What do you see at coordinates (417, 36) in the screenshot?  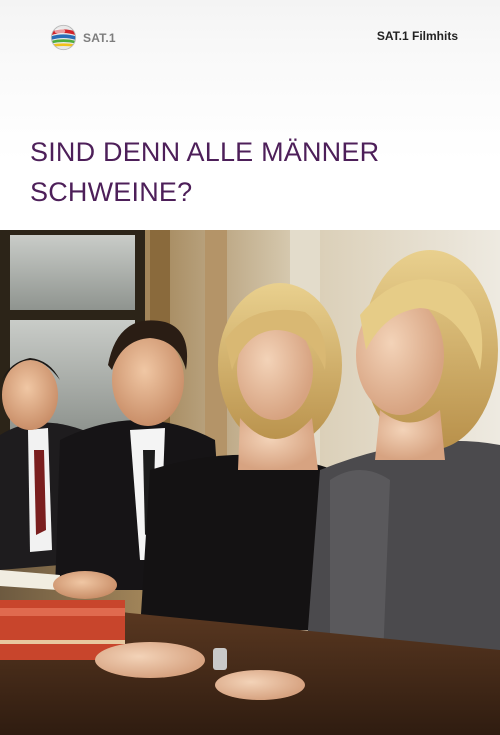 I see `filmhits-brand-label: SAT.1 Filmhits` at bounding box center [417, 36].